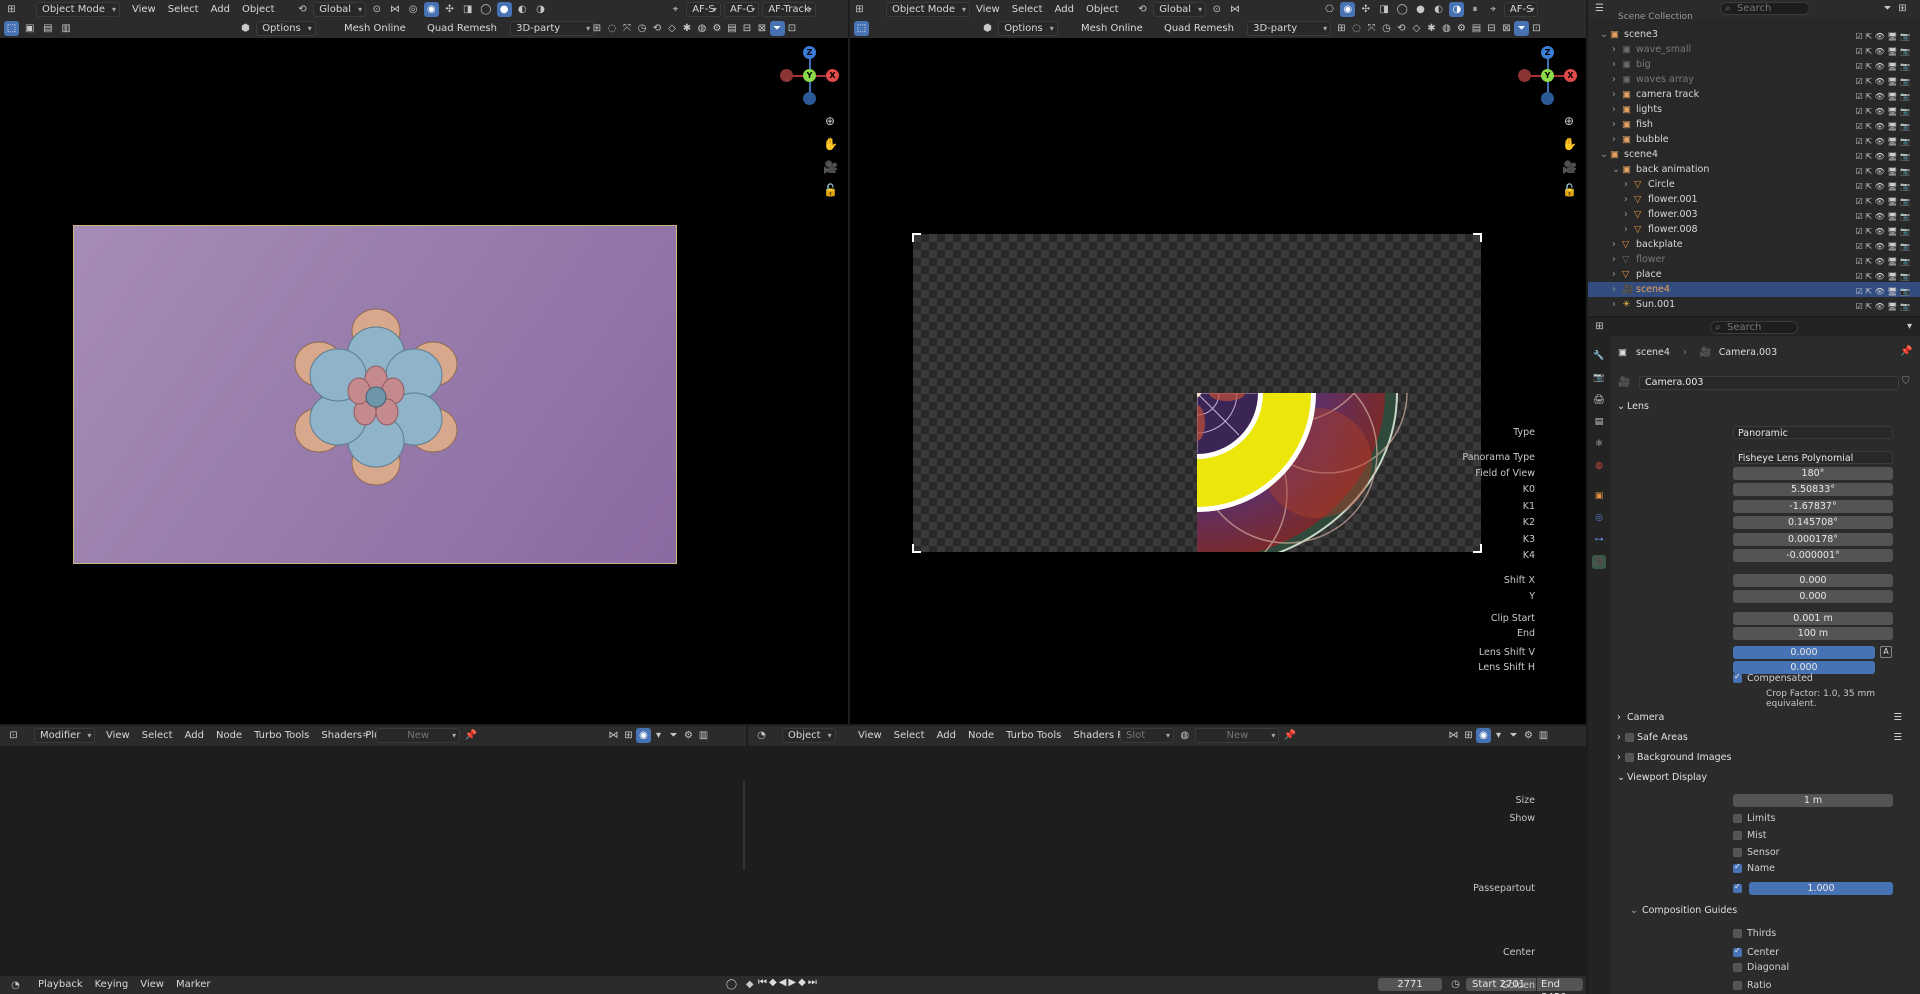 Image resolution: width=1920 pixels, height=994 pixels. Describe the element at coordinates (830, 167) in the screenshot. I see `camera-icon: 🎥` at that location.